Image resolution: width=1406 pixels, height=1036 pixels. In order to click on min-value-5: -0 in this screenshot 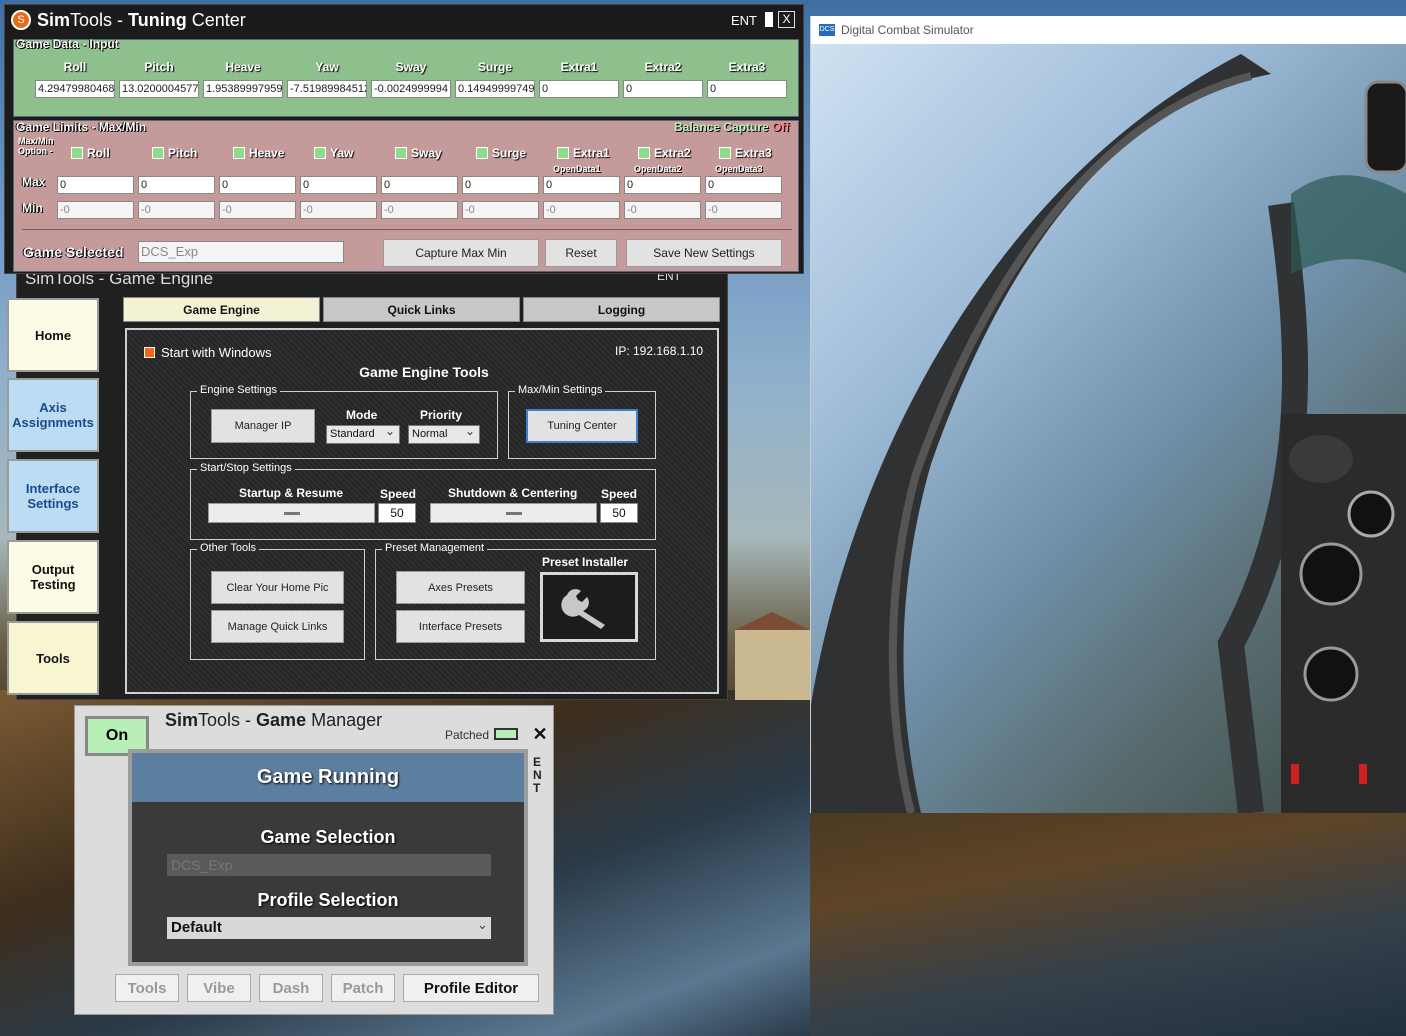, I will do `click(500, 210)`.